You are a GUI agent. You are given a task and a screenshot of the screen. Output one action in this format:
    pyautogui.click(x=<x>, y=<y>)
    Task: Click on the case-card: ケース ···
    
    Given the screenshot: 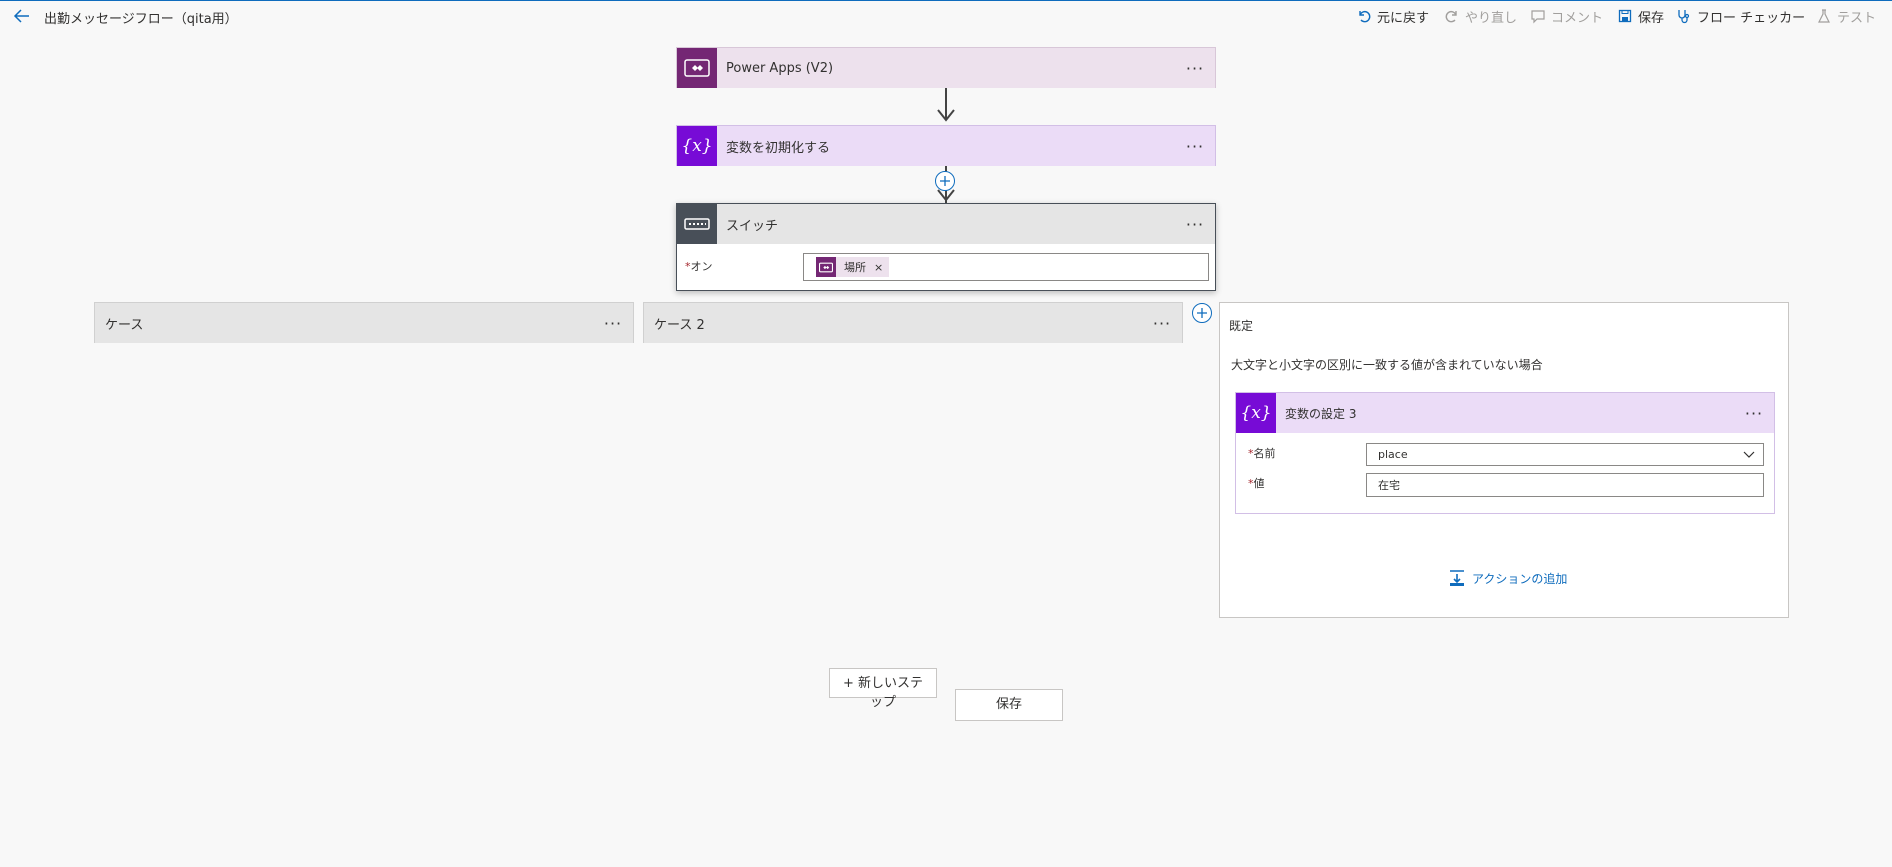 What is the action you would take?
    pyautogui.click(x=364, y=322)
    